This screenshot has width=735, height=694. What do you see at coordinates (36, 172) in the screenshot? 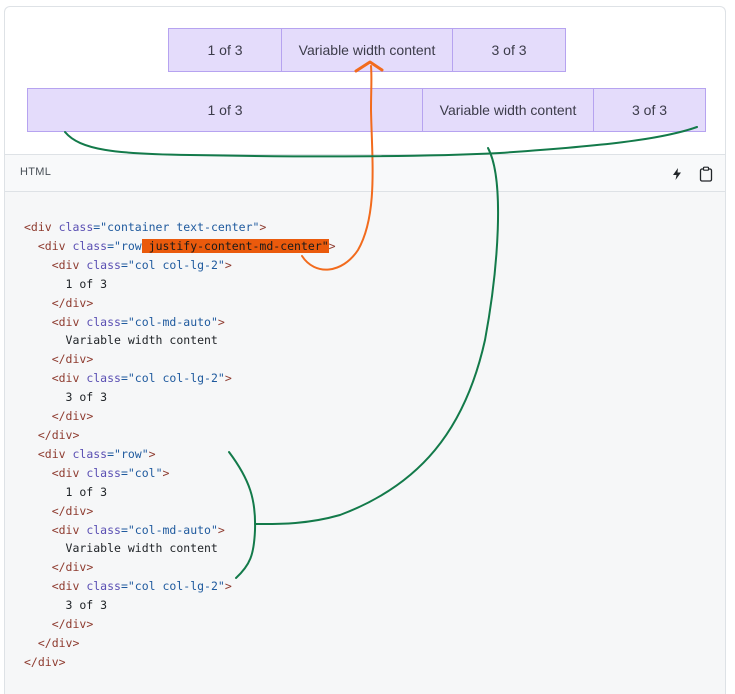
I see `language-label: HTML` at bounding box center [36, 172].